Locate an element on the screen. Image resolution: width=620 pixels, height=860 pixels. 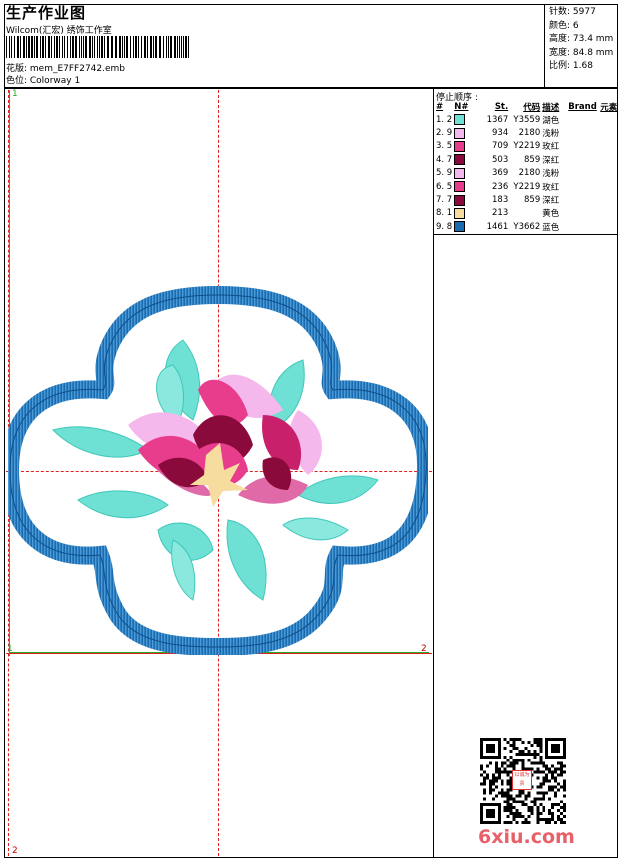
thread-description: 蓝色 is located at coordinates (551, 227).